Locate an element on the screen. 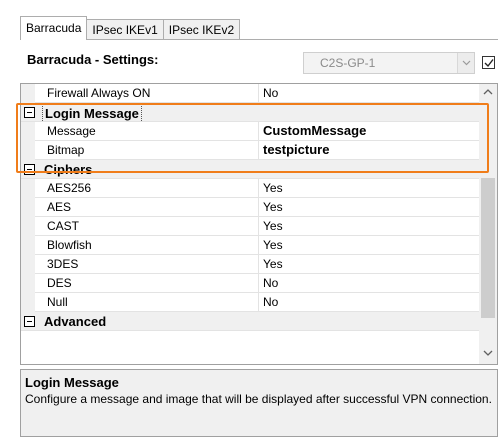  property-row-3des: 3DES Yes is located at coordinates (250, 264).